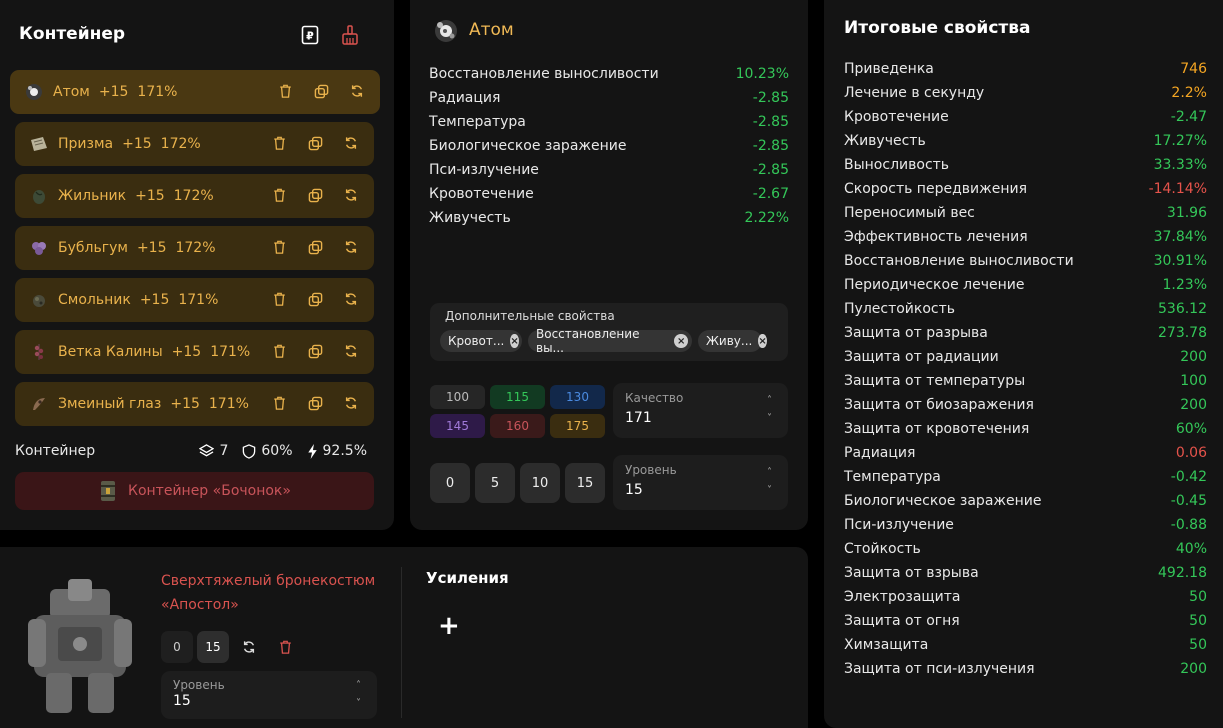 Image resolution: width=1223 pixels, height=728 pixels. What do you see at coordinates (39, 352) in the screenshot?
I see `viburnum-artifact-icon` at bounding box center [39, 352].